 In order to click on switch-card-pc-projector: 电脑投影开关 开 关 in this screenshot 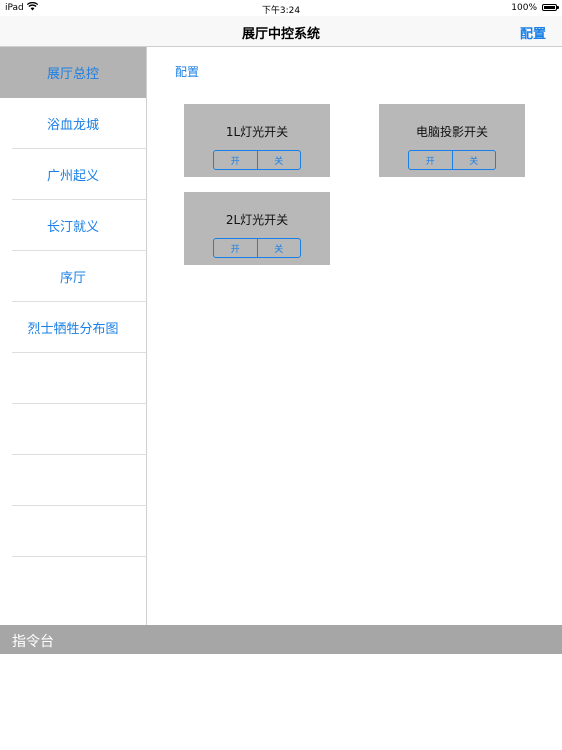, I will do `click(452, 140)`.